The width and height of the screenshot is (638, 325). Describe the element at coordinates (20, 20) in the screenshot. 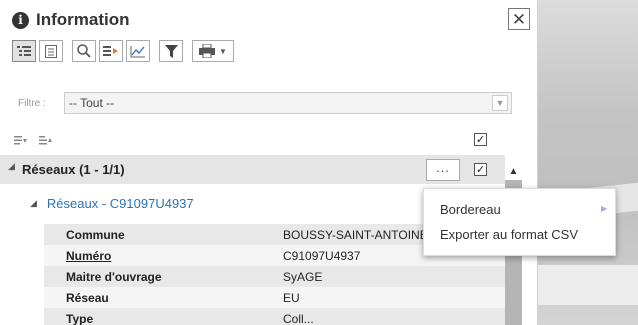

I see `info-icon: i` at that location.